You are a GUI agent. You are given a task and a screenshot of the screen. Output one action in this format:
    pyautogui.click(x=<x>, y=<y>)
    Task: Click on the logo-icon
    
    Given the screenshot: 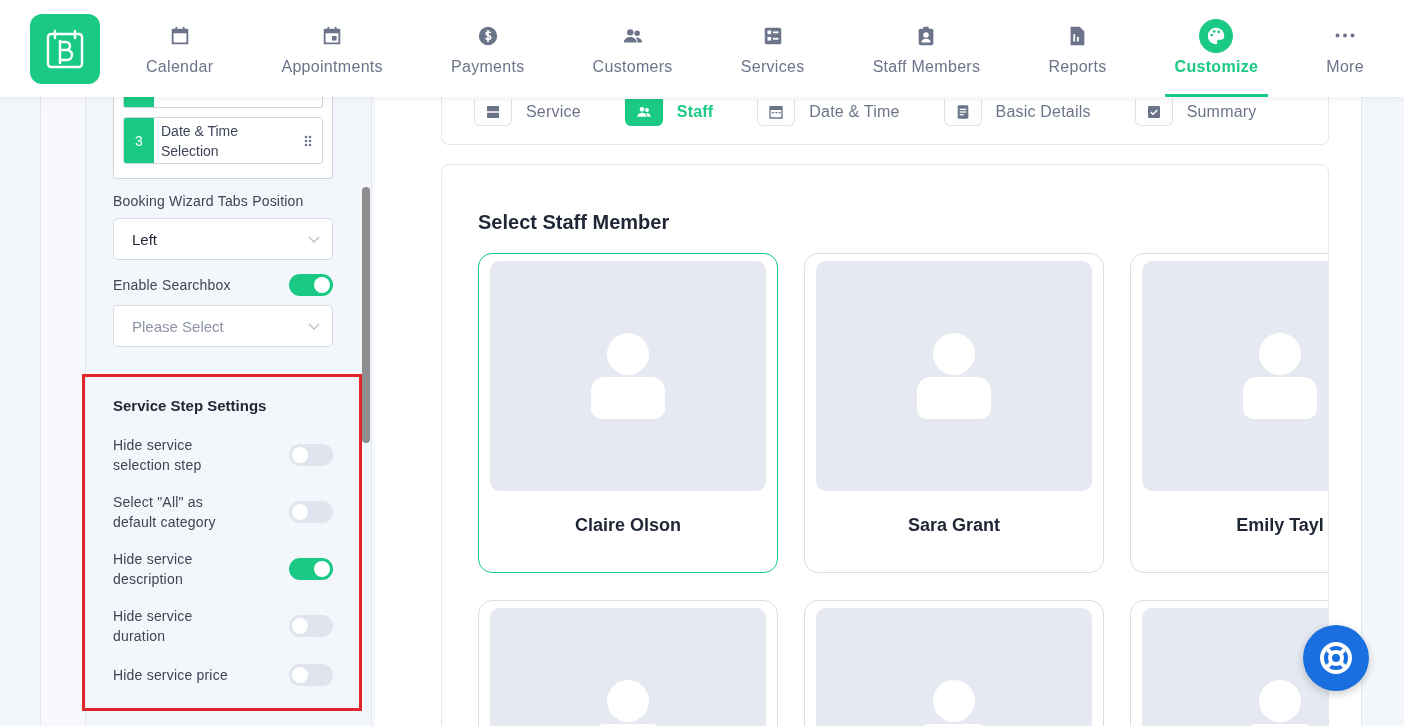 What is the action you would take?
    pyautogui.click(x=65, y=48)
    